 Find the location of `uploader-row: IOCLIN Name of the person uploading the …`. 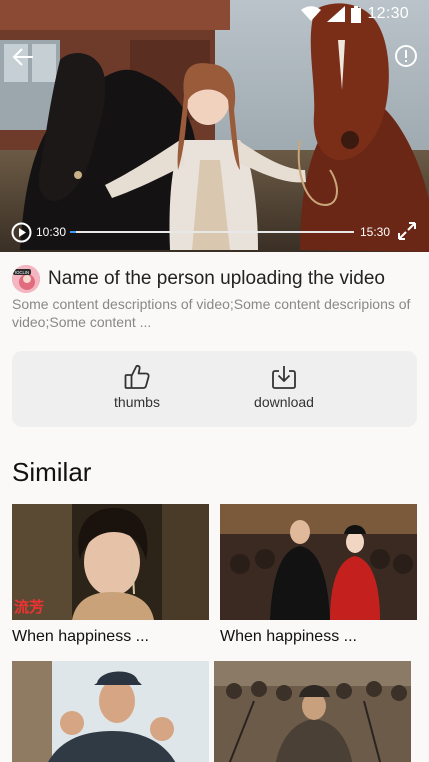

uploader-row: IOCLIN Name of the person uploading the … is located at coordinates (214, 279).